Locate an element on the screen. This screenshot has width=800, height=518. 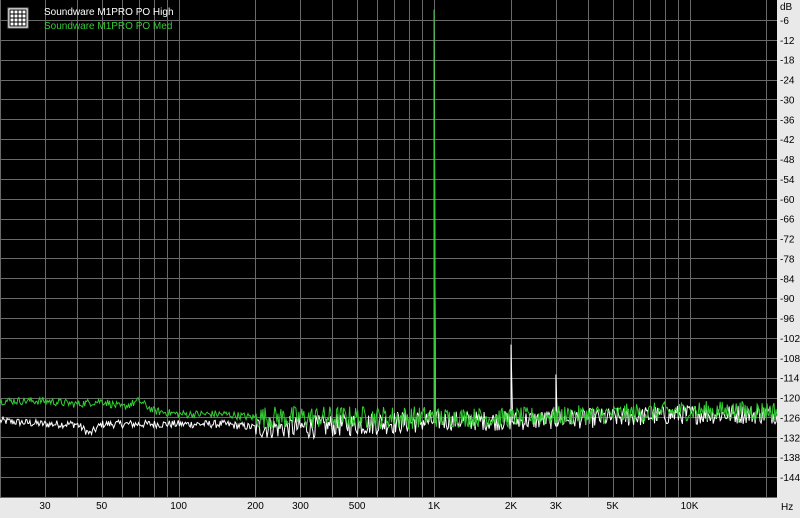
y-tick-label: -144 is located at coordinates (790, 478).